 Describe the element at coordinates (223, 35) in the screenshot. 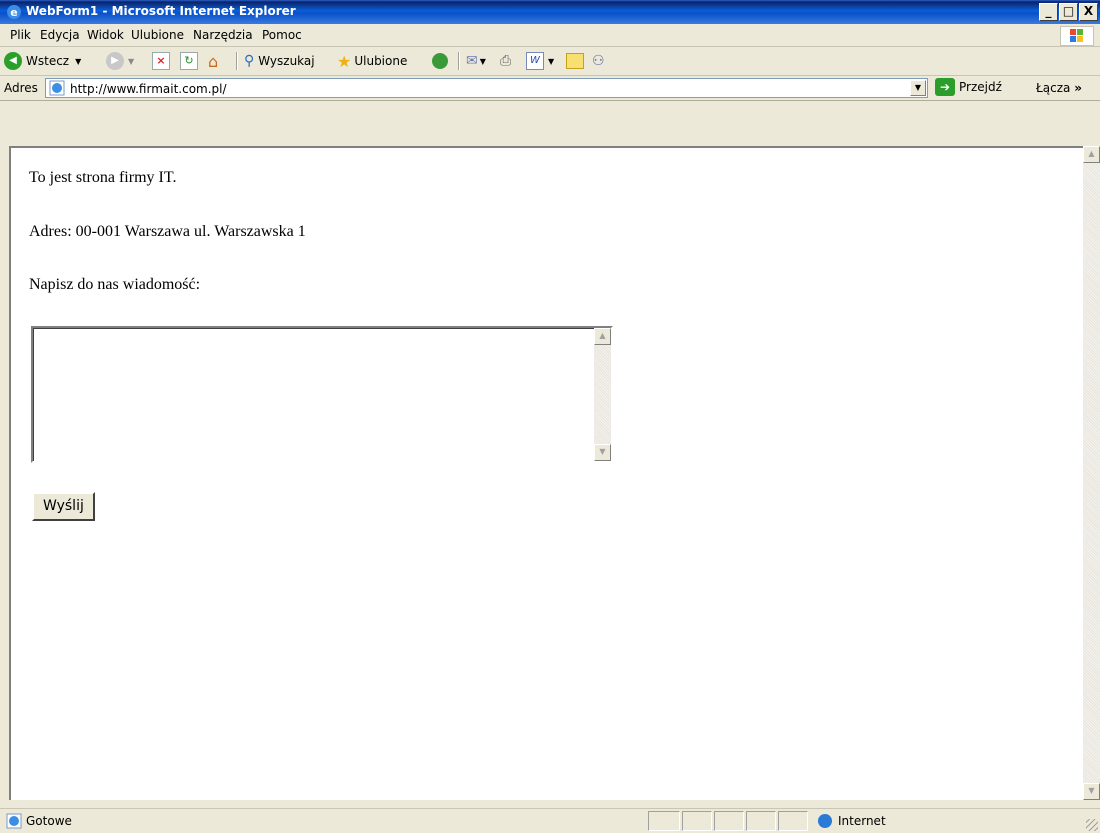

I see `menu-tools: Narzędzia` at that location.